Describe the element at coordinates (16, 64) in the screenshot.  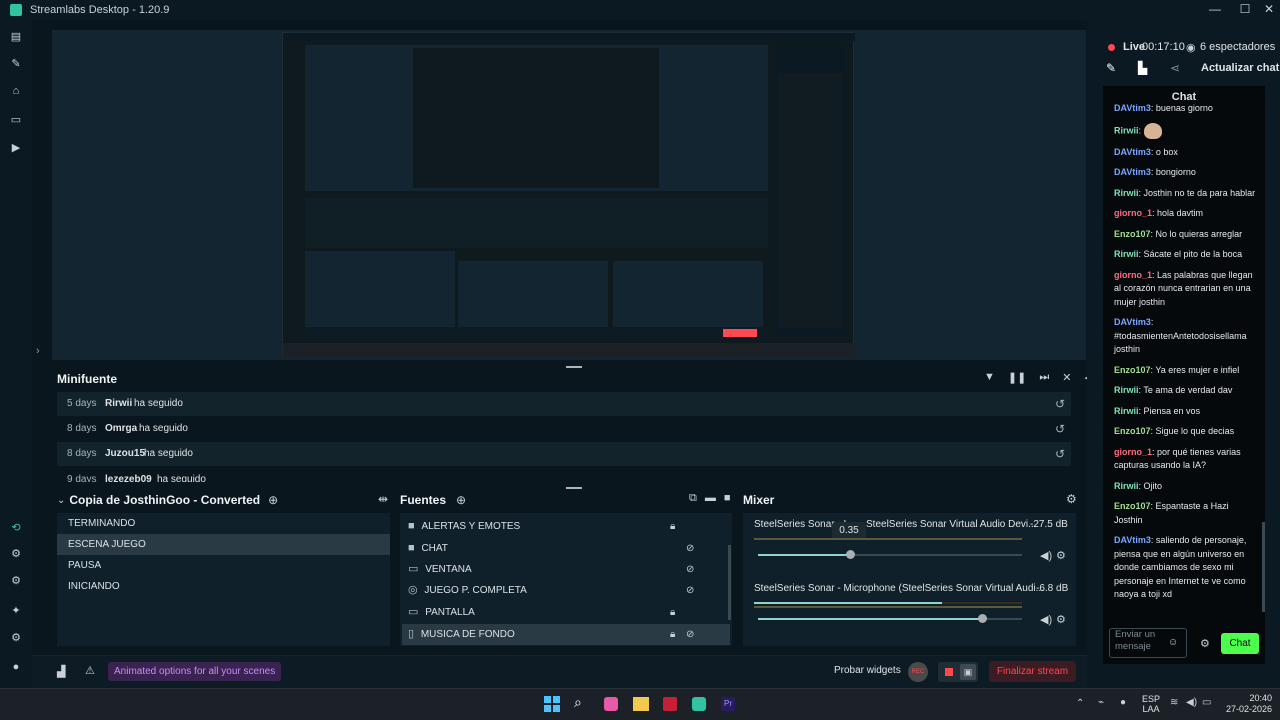
I see `themes-icon: ✎` at that location.